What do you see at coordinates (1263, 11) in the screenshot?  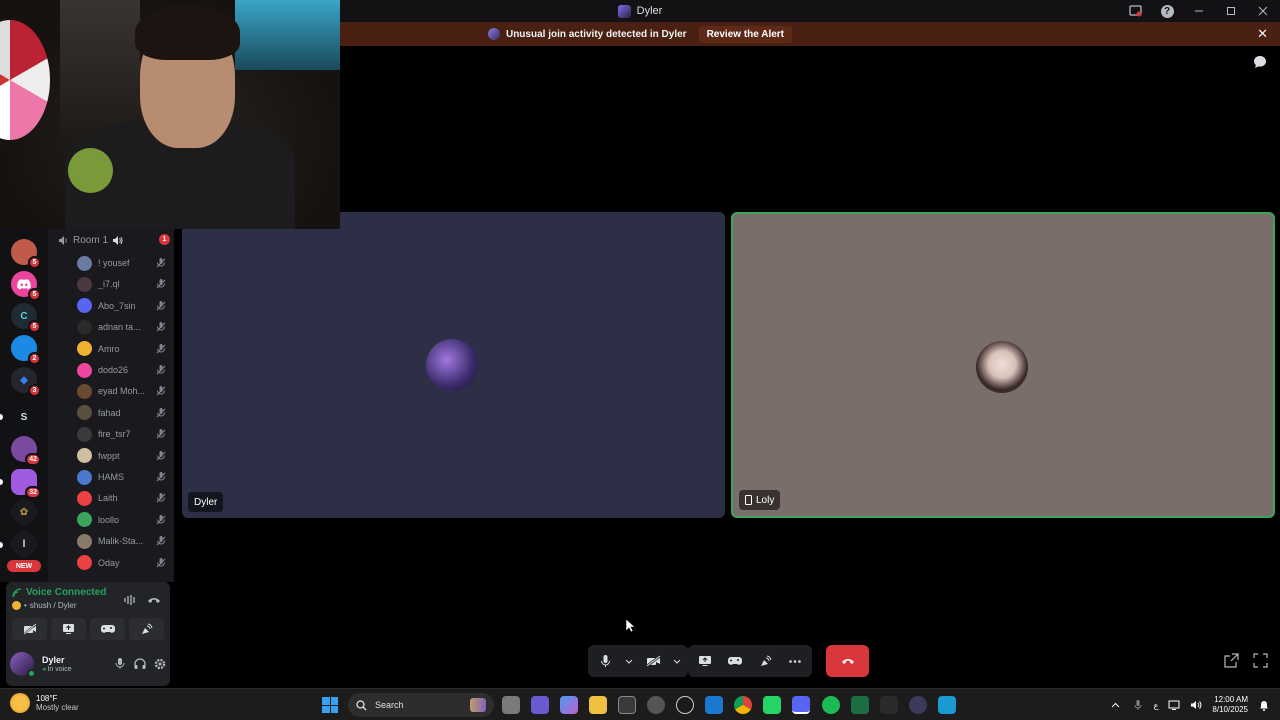 I see `close-window-button` at bounding box center [1263, 11].